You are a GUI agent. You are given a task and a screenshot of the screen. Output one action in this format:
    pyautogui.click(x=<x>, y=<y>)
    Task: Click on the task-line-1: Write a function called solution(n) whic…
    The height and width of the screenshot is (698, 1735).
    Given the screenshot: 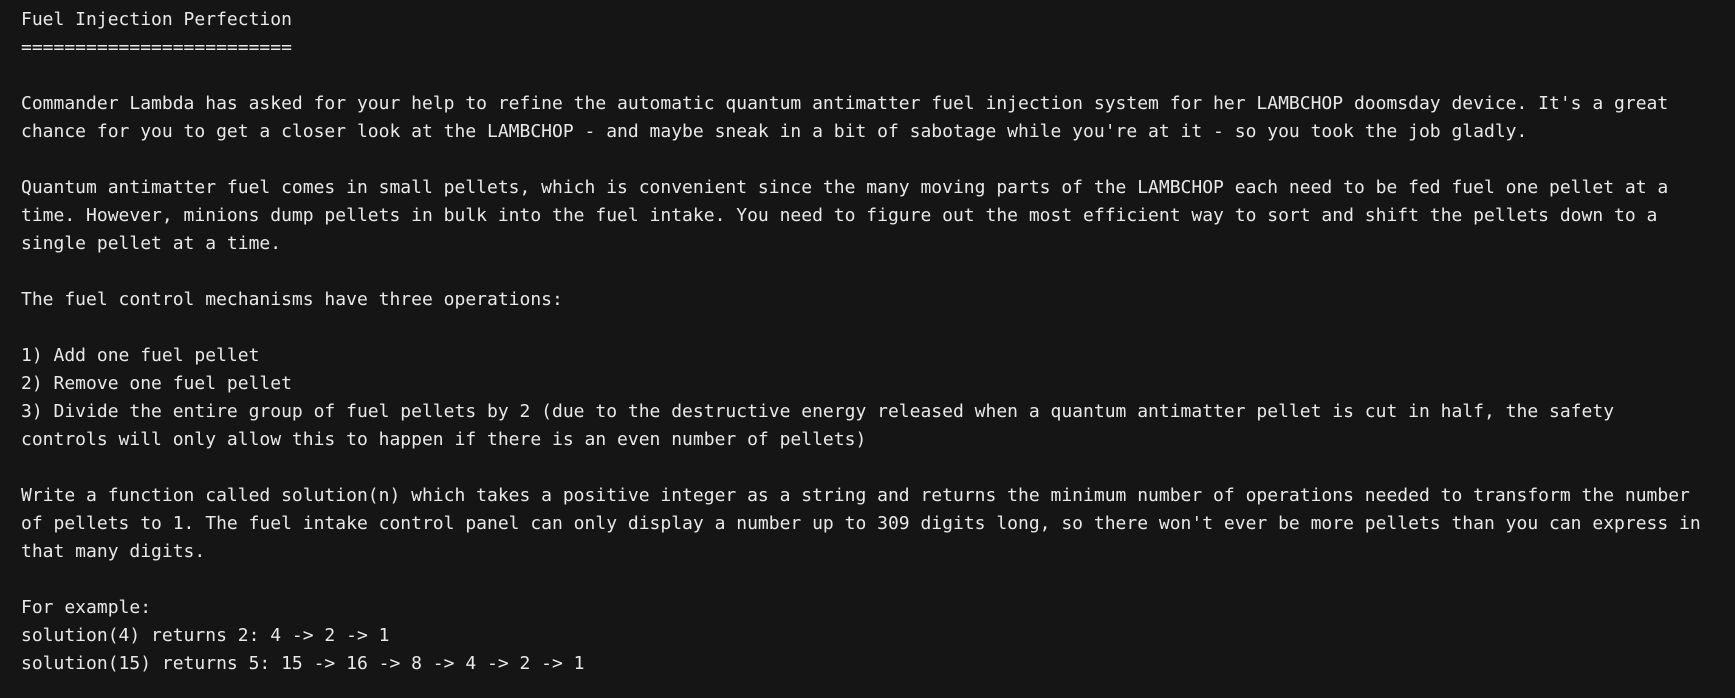 What is the action you would take?
    pyautogui.click(x=855, y=495)
    